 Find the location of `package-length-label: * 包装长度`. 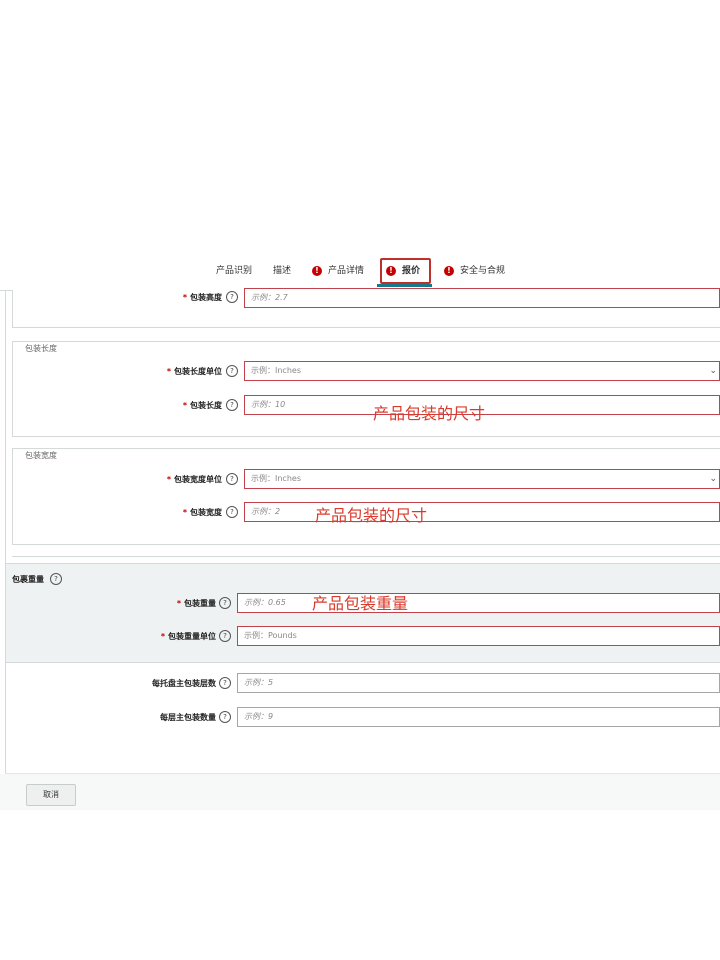

package-length-label: * 包装长度 is located at coordinates (202, 405).